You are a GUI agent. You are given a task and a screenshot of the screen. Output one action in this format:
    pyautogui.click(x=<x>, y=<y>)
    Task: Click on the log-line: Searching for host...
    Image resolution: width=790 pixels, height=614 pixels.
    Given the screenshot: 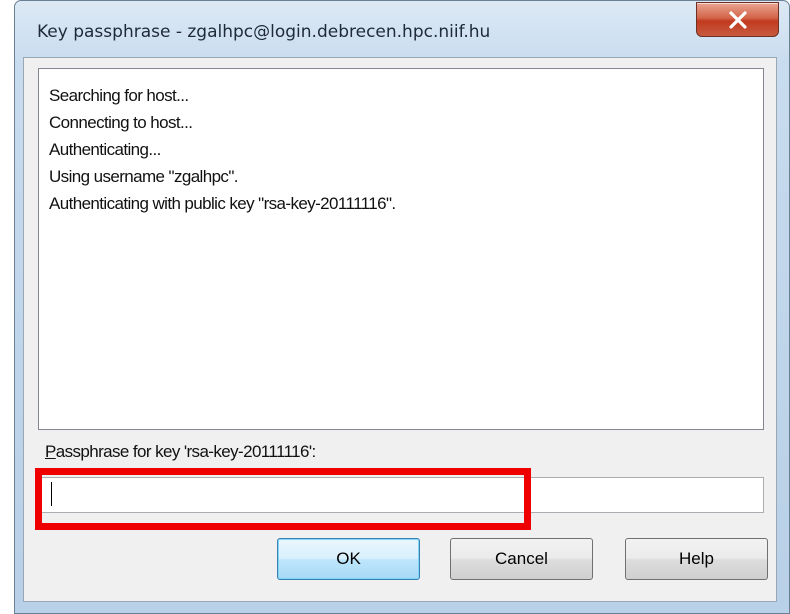 What is the action you would take?
    pyautogui.click(x=119, y=95)
    